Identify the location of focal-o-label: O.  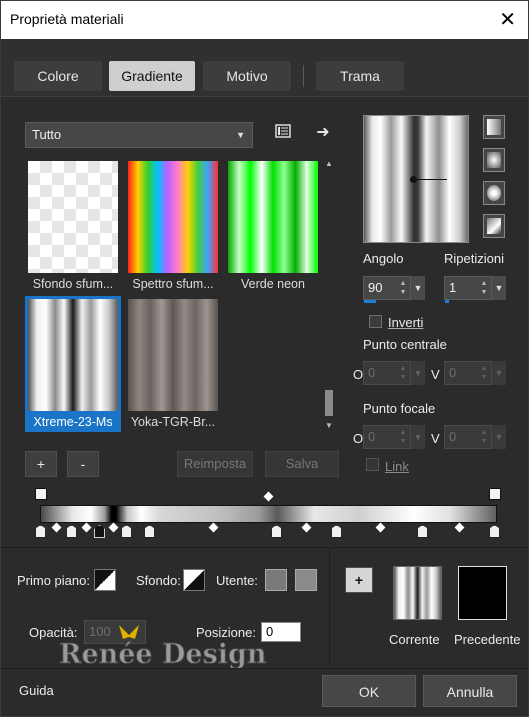
(358, 438).